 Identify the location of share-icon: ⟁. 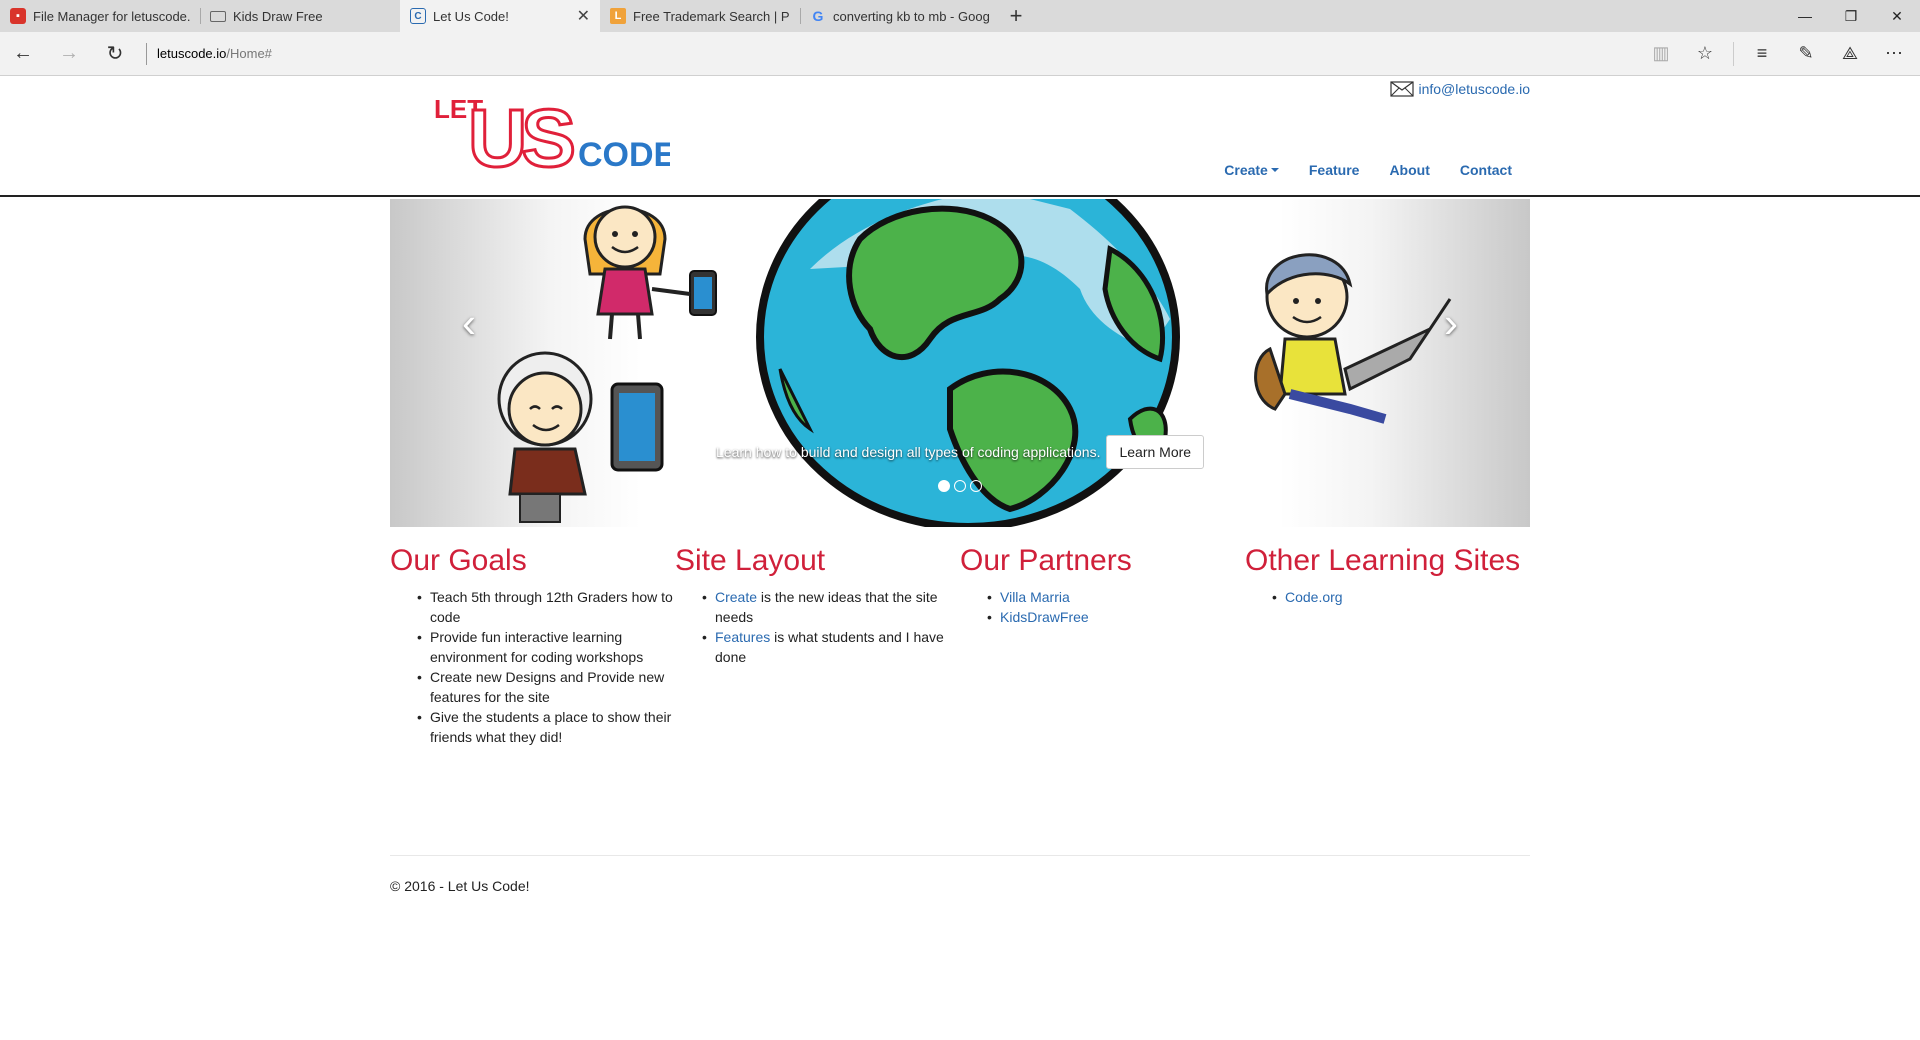
(1850, 54).